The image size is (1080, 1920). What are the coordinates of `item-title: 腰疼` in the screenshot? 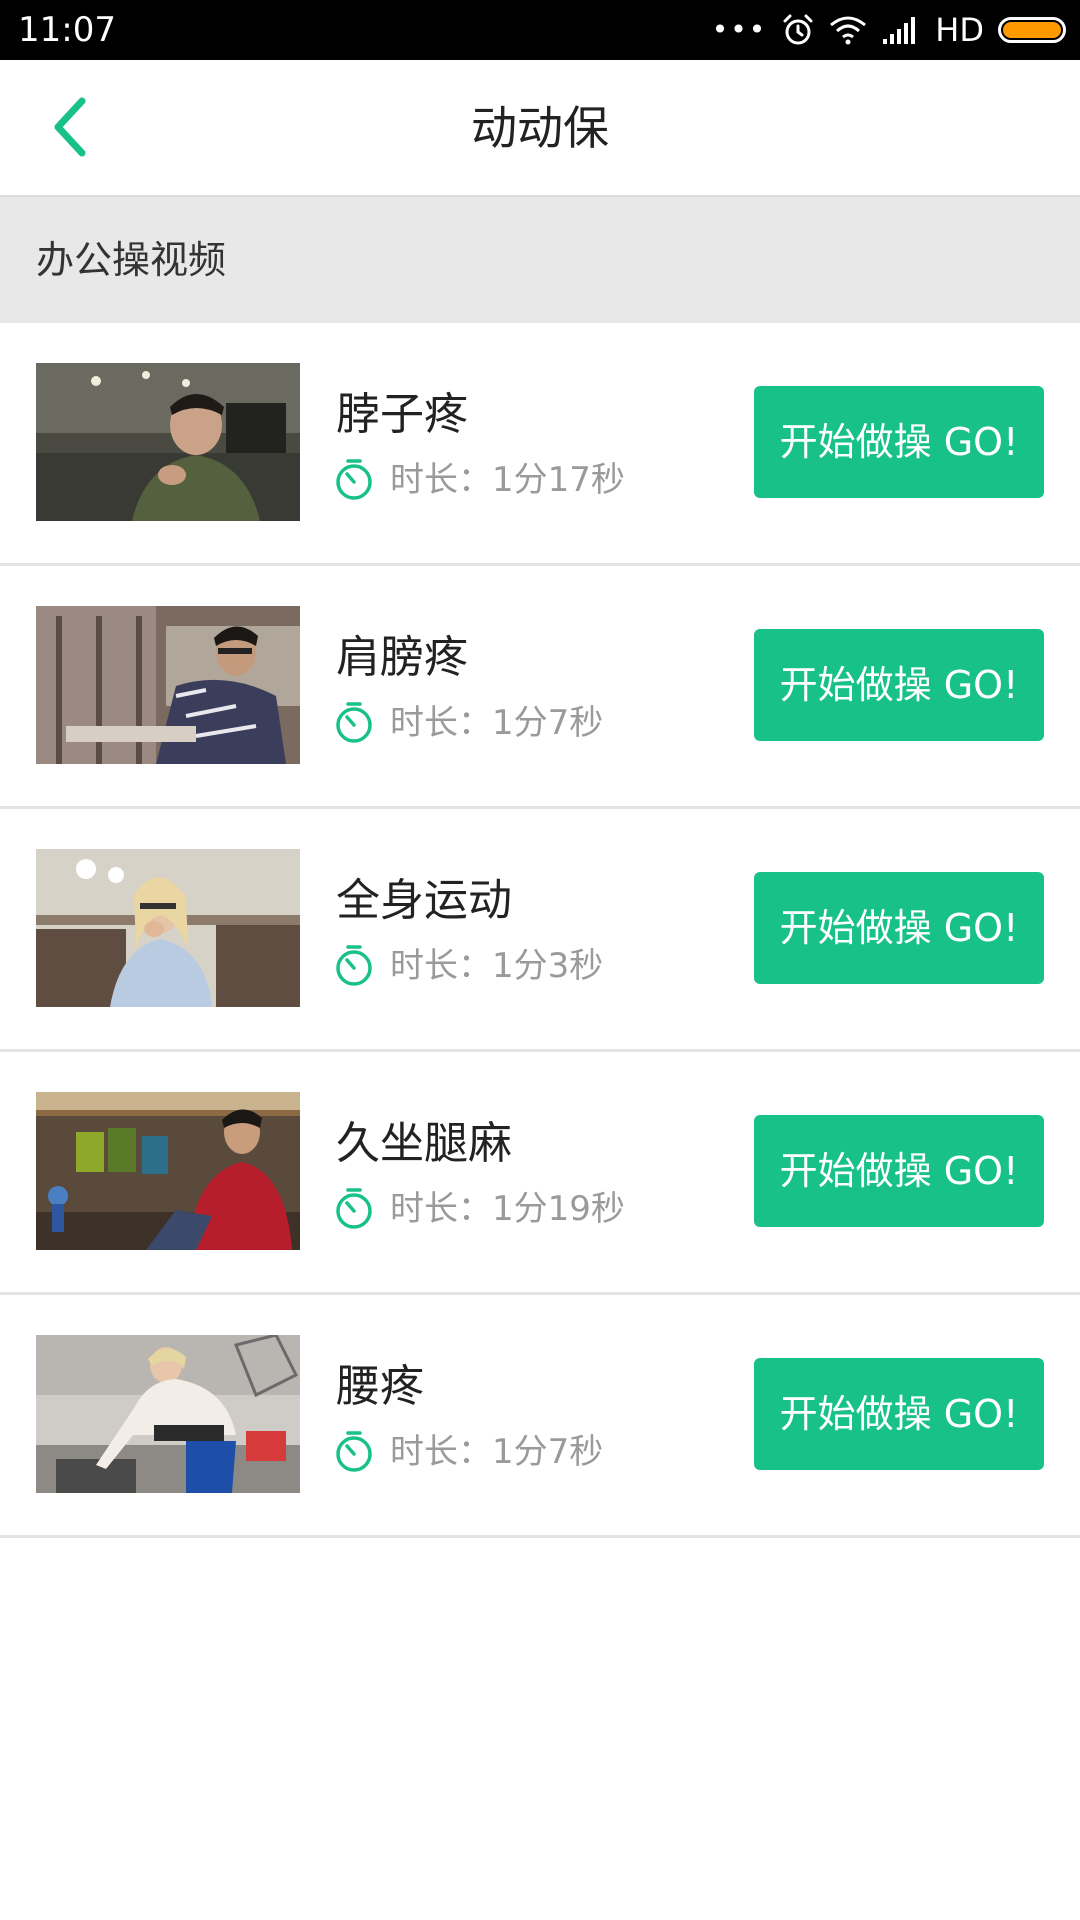 It's located at (380, 1386).